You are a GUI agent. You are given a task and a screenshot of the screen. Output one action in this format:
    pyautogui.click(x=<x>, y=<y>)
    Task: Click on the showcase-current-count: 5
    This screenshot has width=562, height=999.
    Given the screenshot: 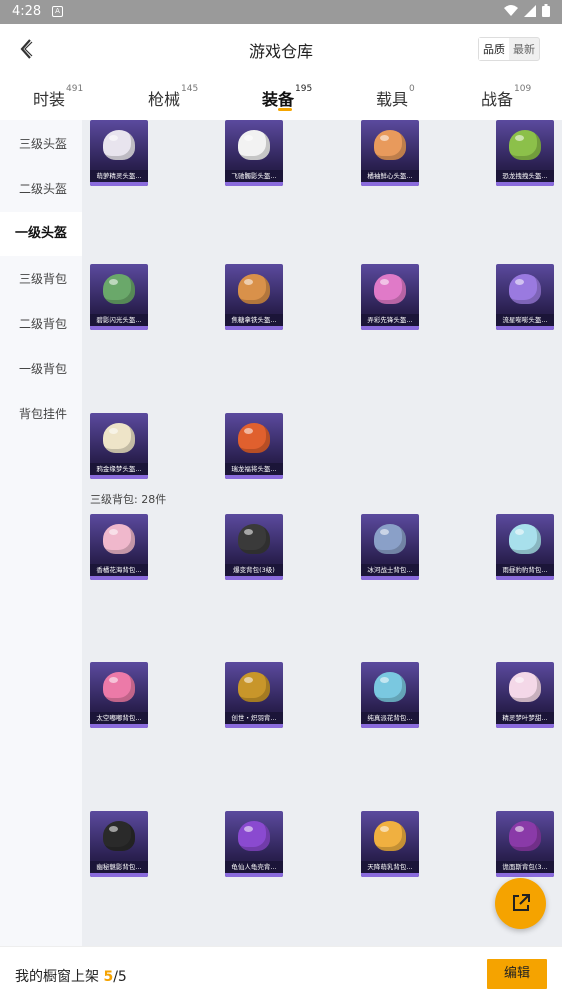 What is the action you would take?
    pyautogui.click(x=108, y=977)
    